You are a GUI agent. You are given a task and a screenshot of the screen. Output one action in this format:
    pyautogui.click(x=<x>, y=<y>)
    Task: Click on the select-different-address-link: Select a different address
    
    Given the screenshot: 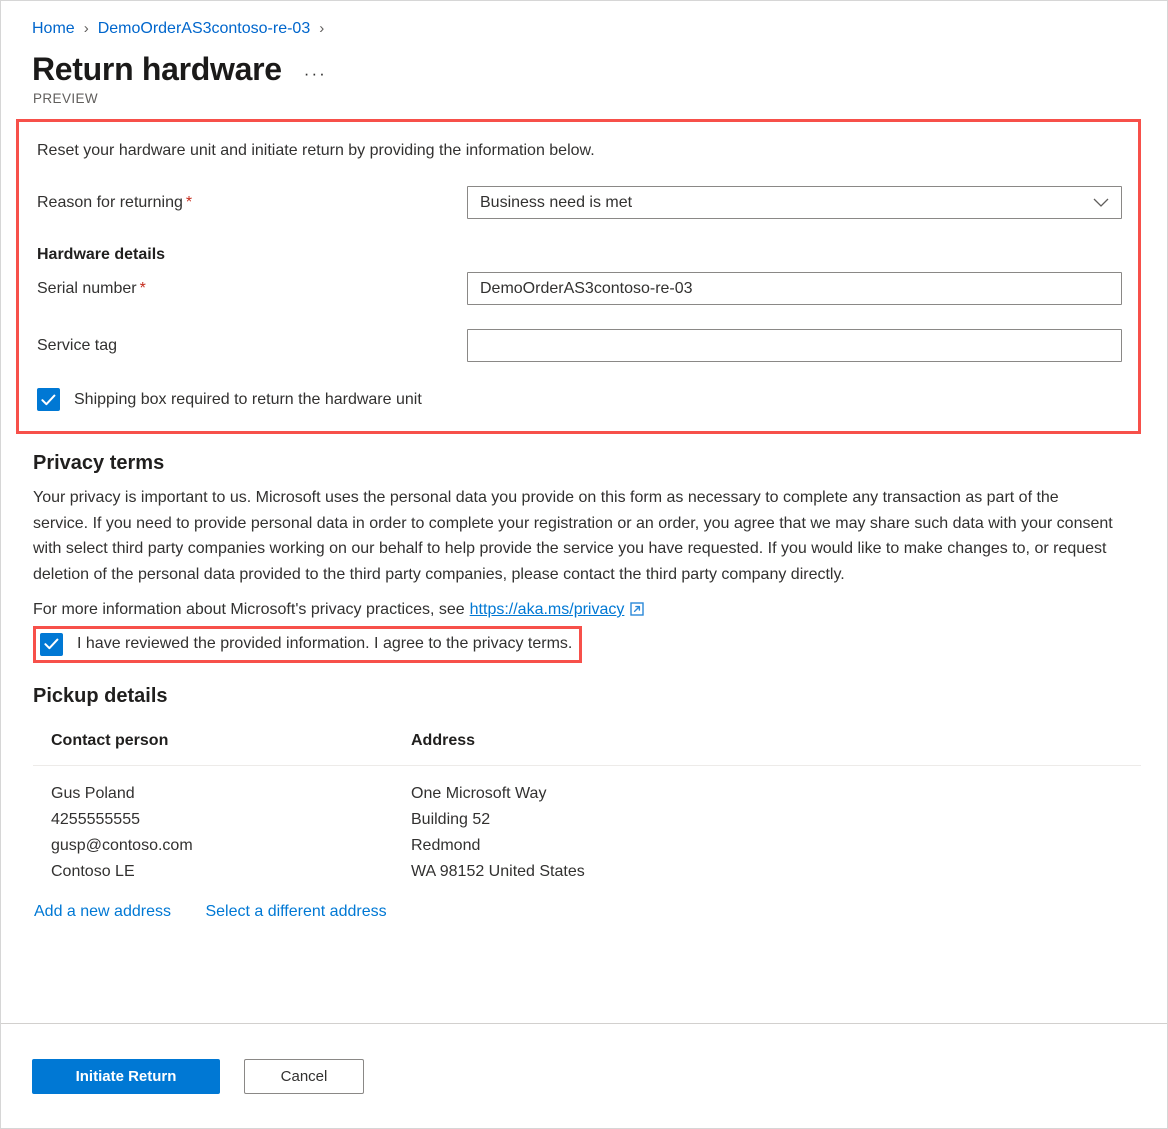 What is the action you would take?
    pyautogui.click(x=295, y=911)
    